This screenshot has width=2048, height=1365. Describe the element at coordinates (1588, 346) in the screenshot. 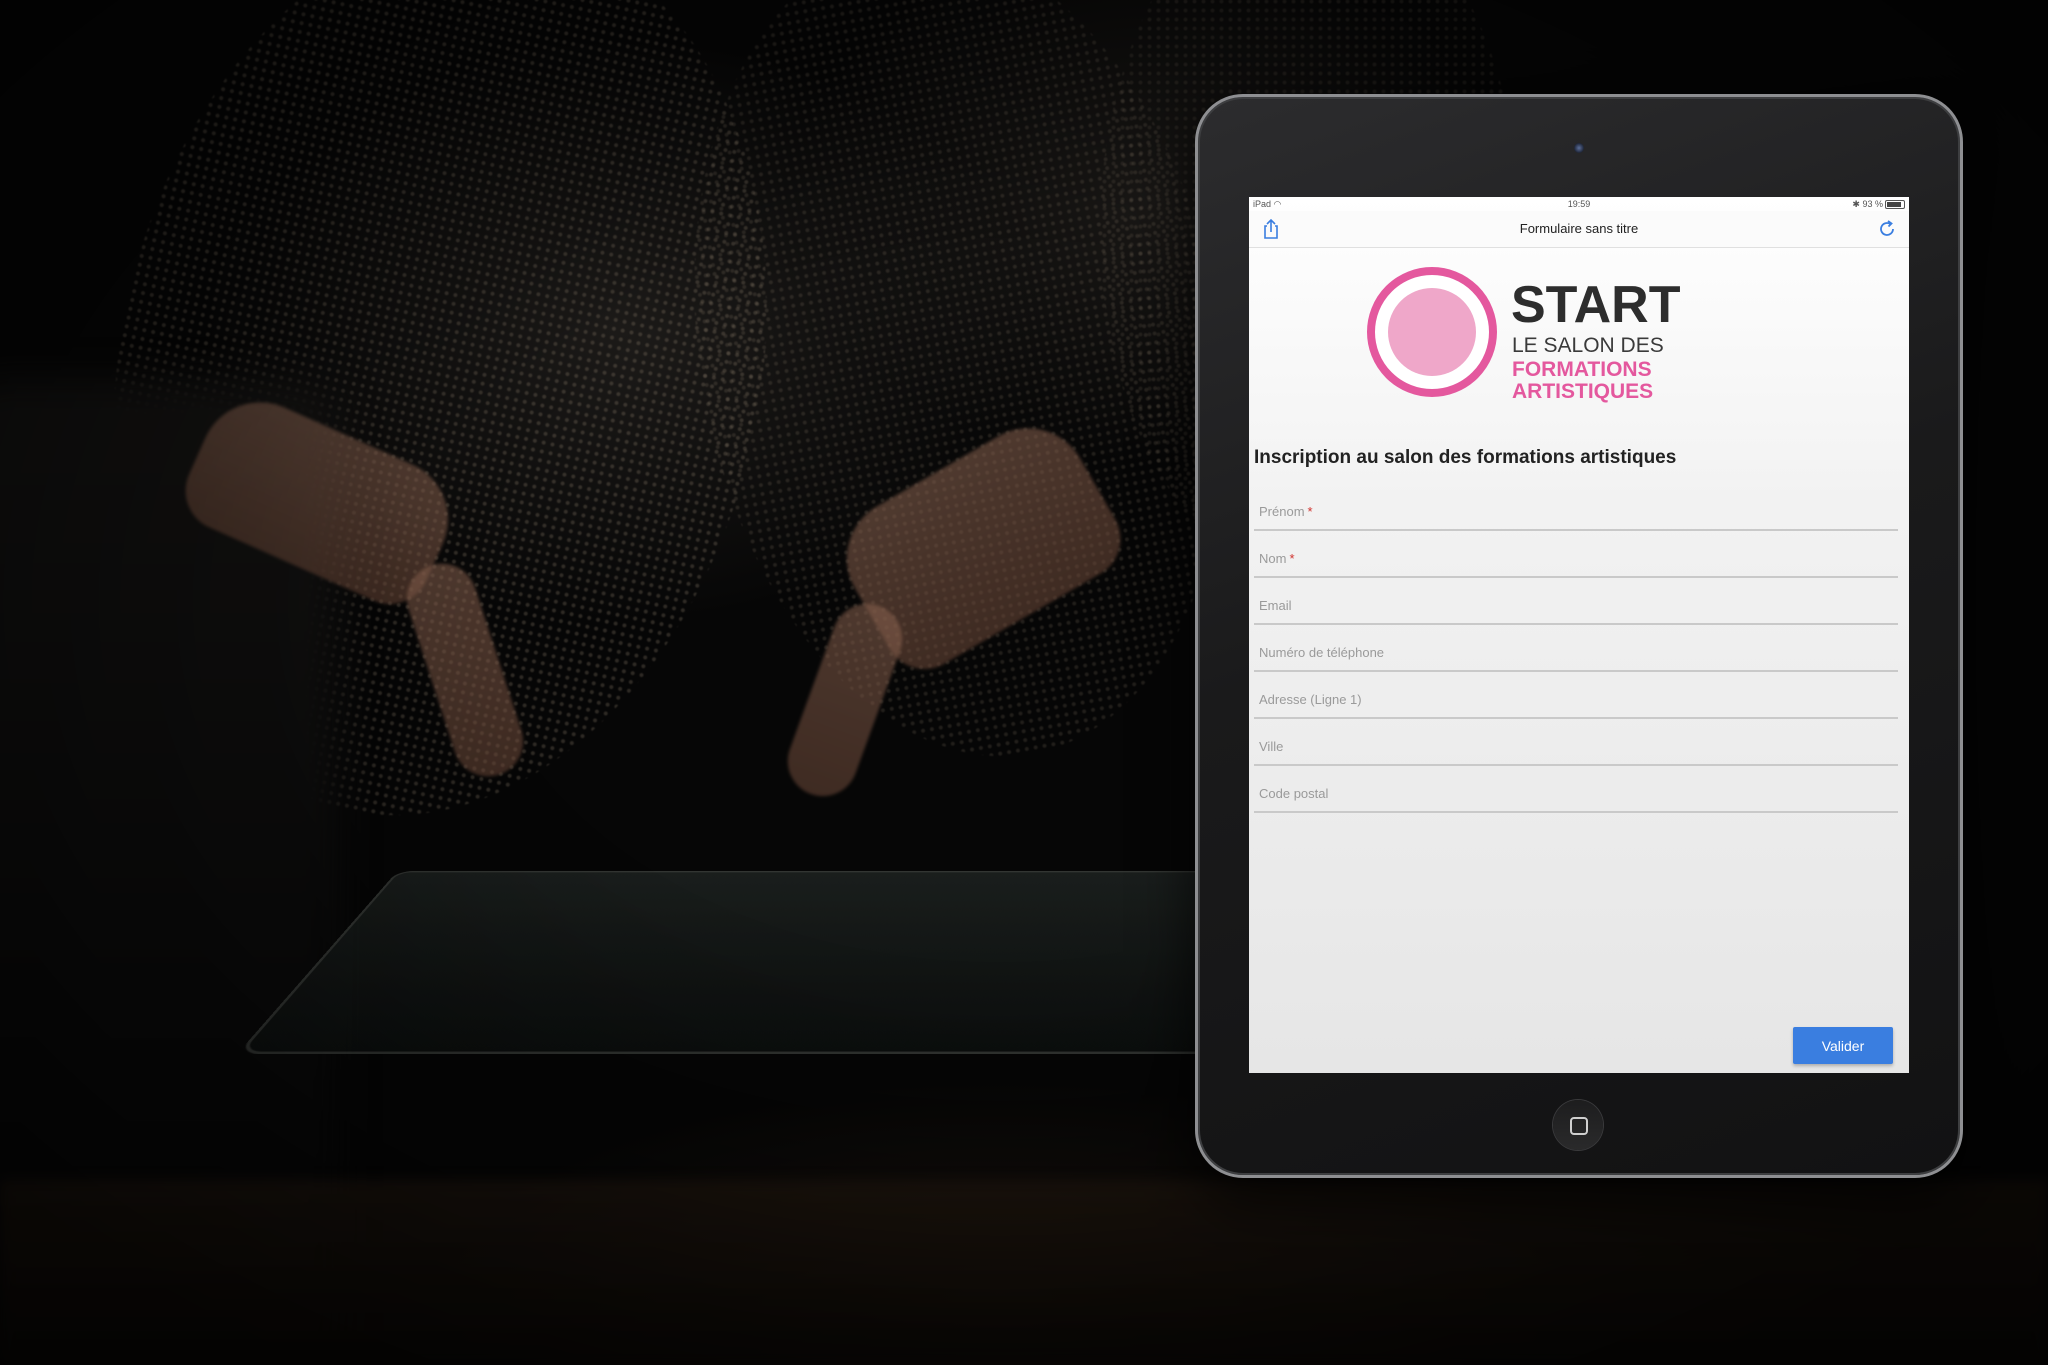

I see `logo-subtitle: LE SALON DES` at that location.